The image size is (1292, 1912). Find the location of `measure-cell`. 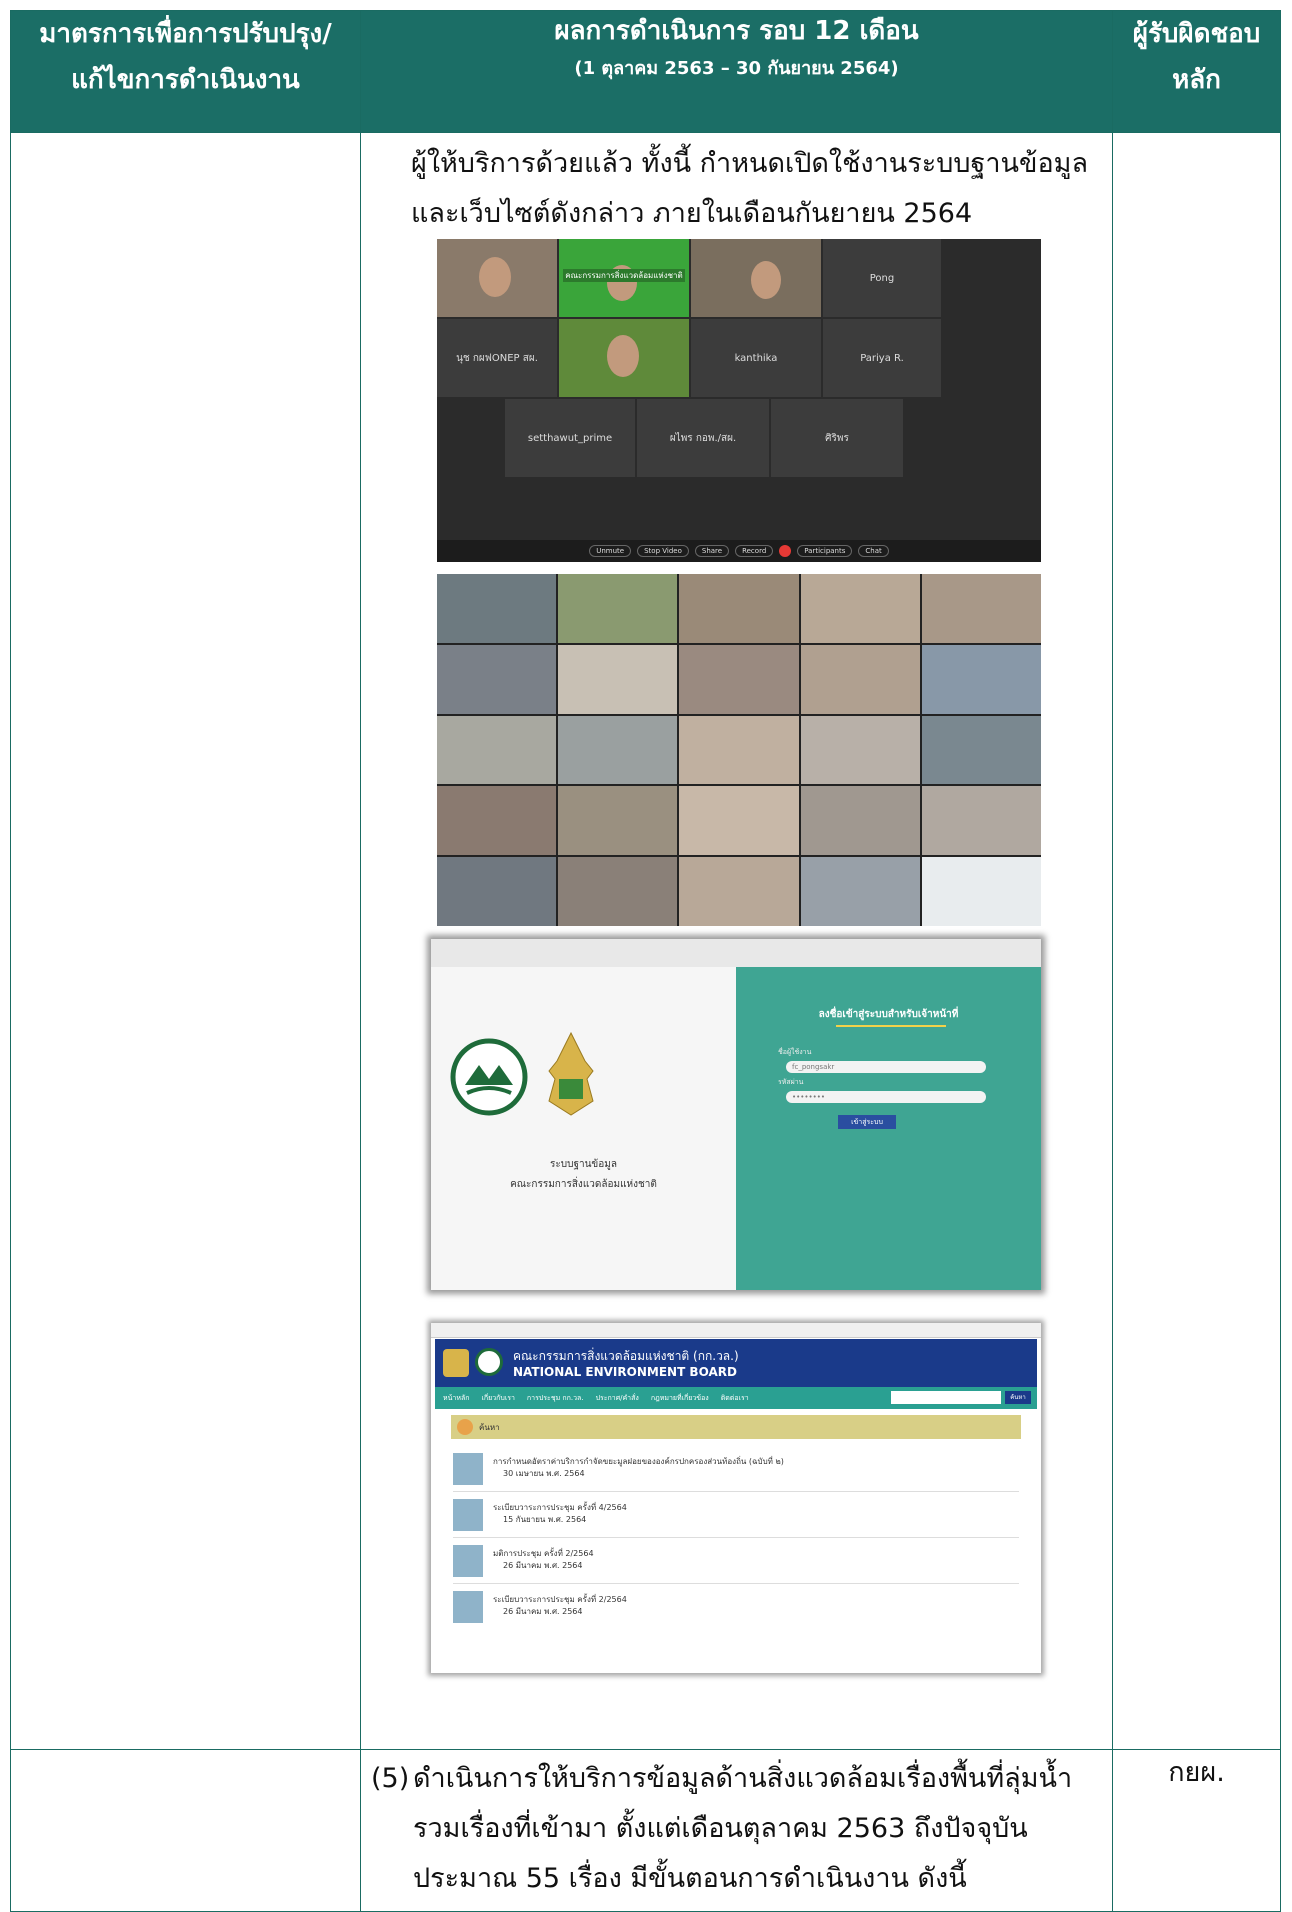

measure-cell is located at coordinates (185, 1830).